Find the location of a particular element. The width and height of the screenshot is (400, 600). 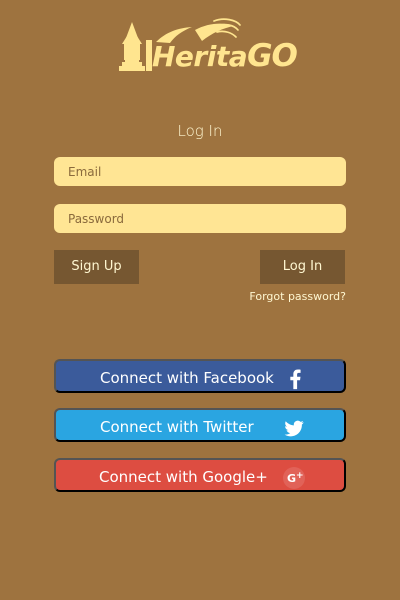

facebook-icon is located at coordinates (295, 379).